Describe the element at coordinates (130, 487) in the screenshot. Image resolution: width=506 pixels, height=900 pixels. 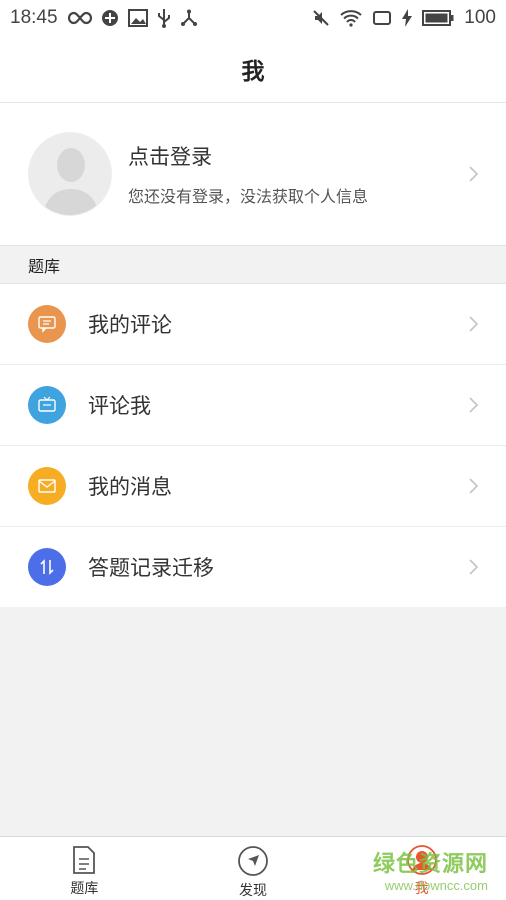
I see `menu-item-label: 我的消息` at that location.